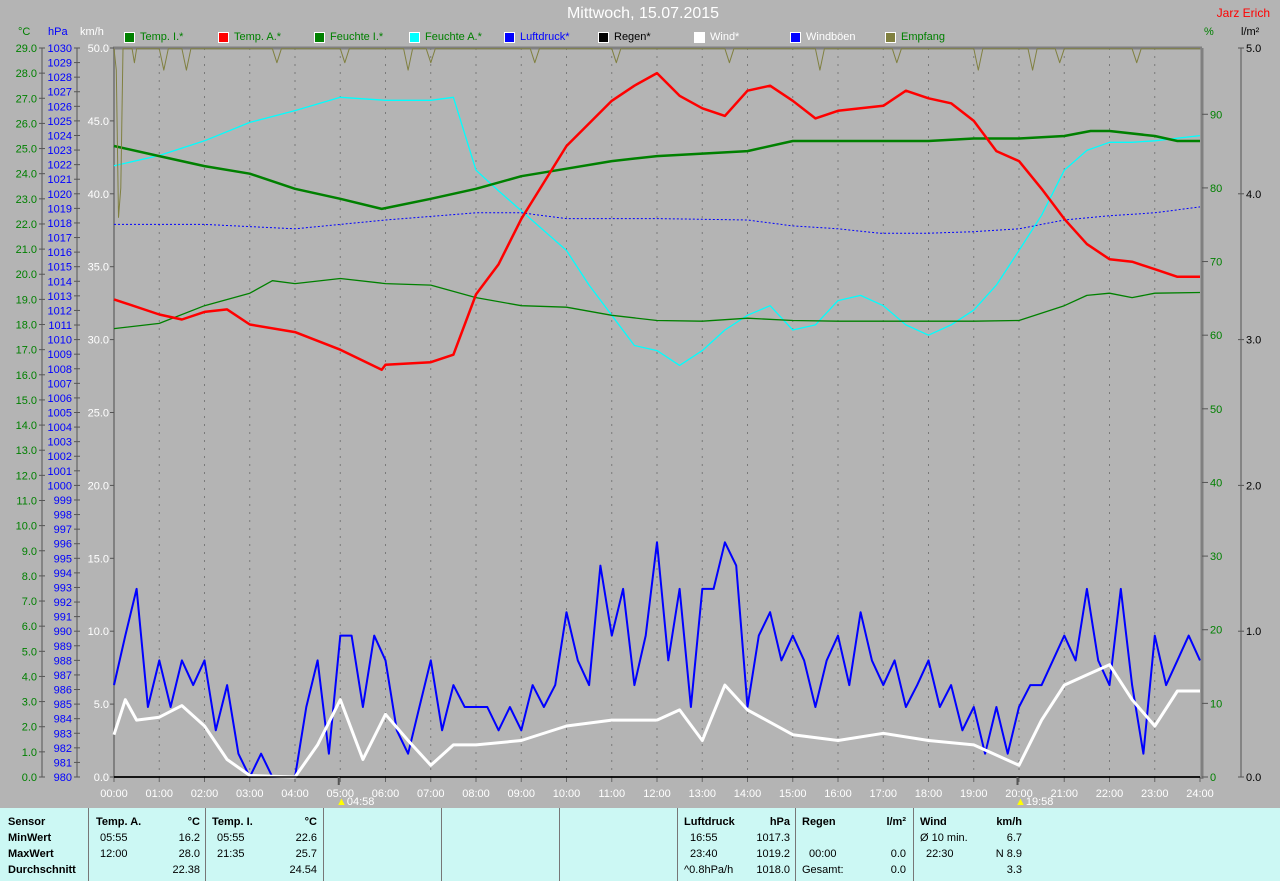 This screenshot has height=881, width=1280. I want to click on pressure-tick-label: 990, so click(63, 632).